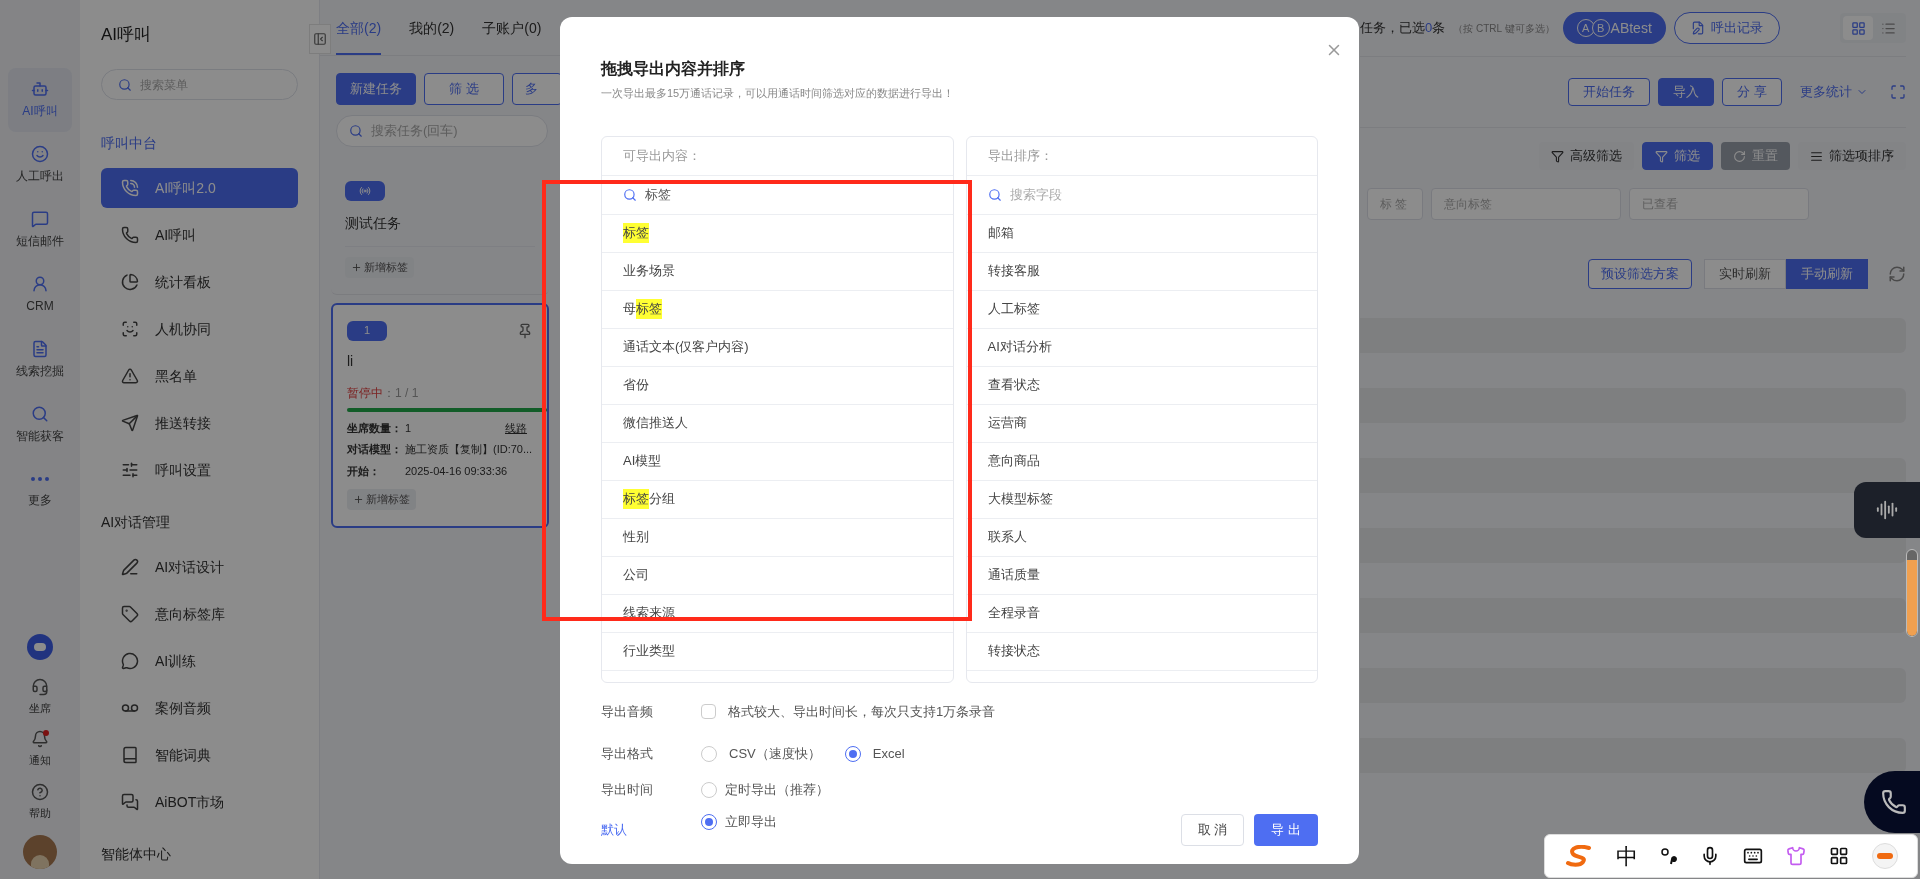  I want to click on audio-note: 格式较大、导出时间长，每次只支持1万条录音, so click(862, 711).